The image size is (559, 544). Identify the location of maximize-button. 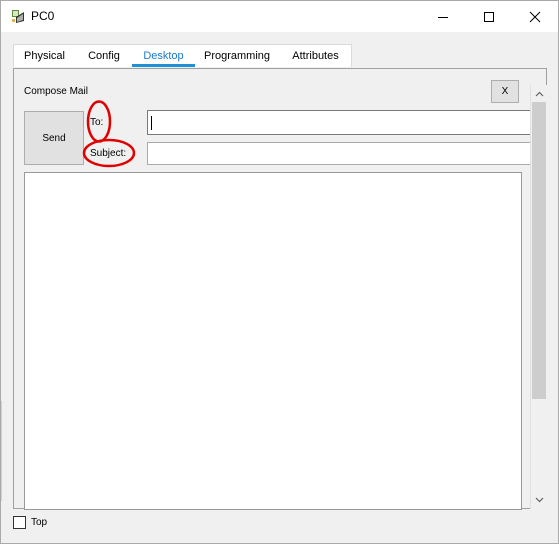
(489, 16).